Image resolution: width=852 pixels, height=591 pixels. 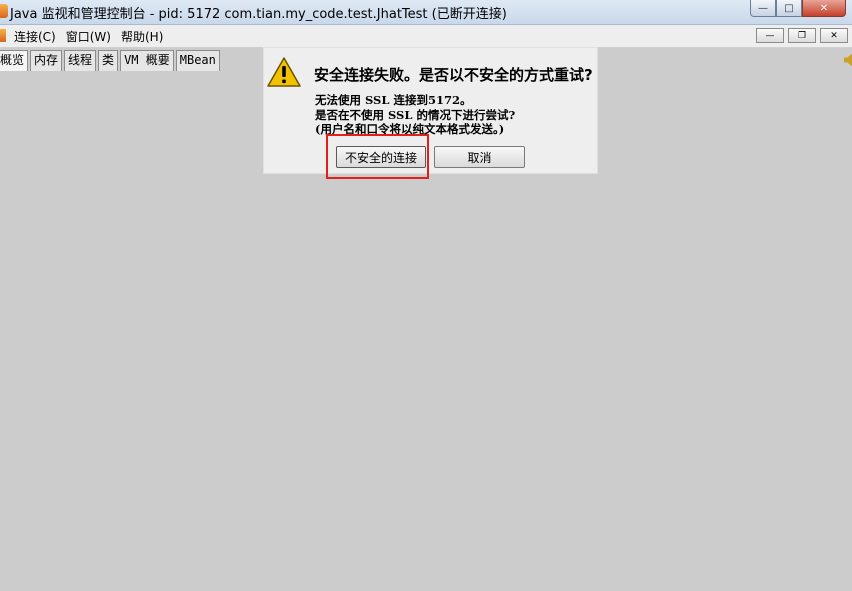 I want to click on tab-memory: 内存, so click(x=46, y=60).